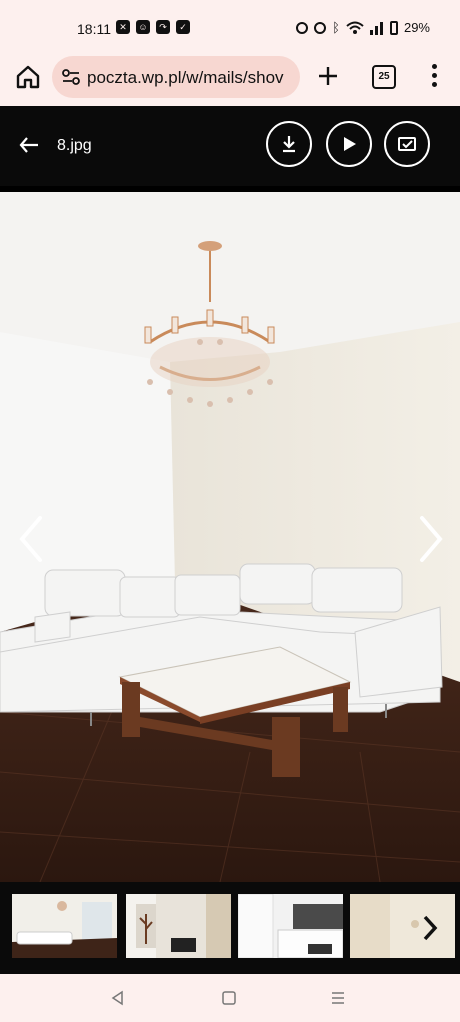  I want to click on slideshow-button, so click(349, 144).